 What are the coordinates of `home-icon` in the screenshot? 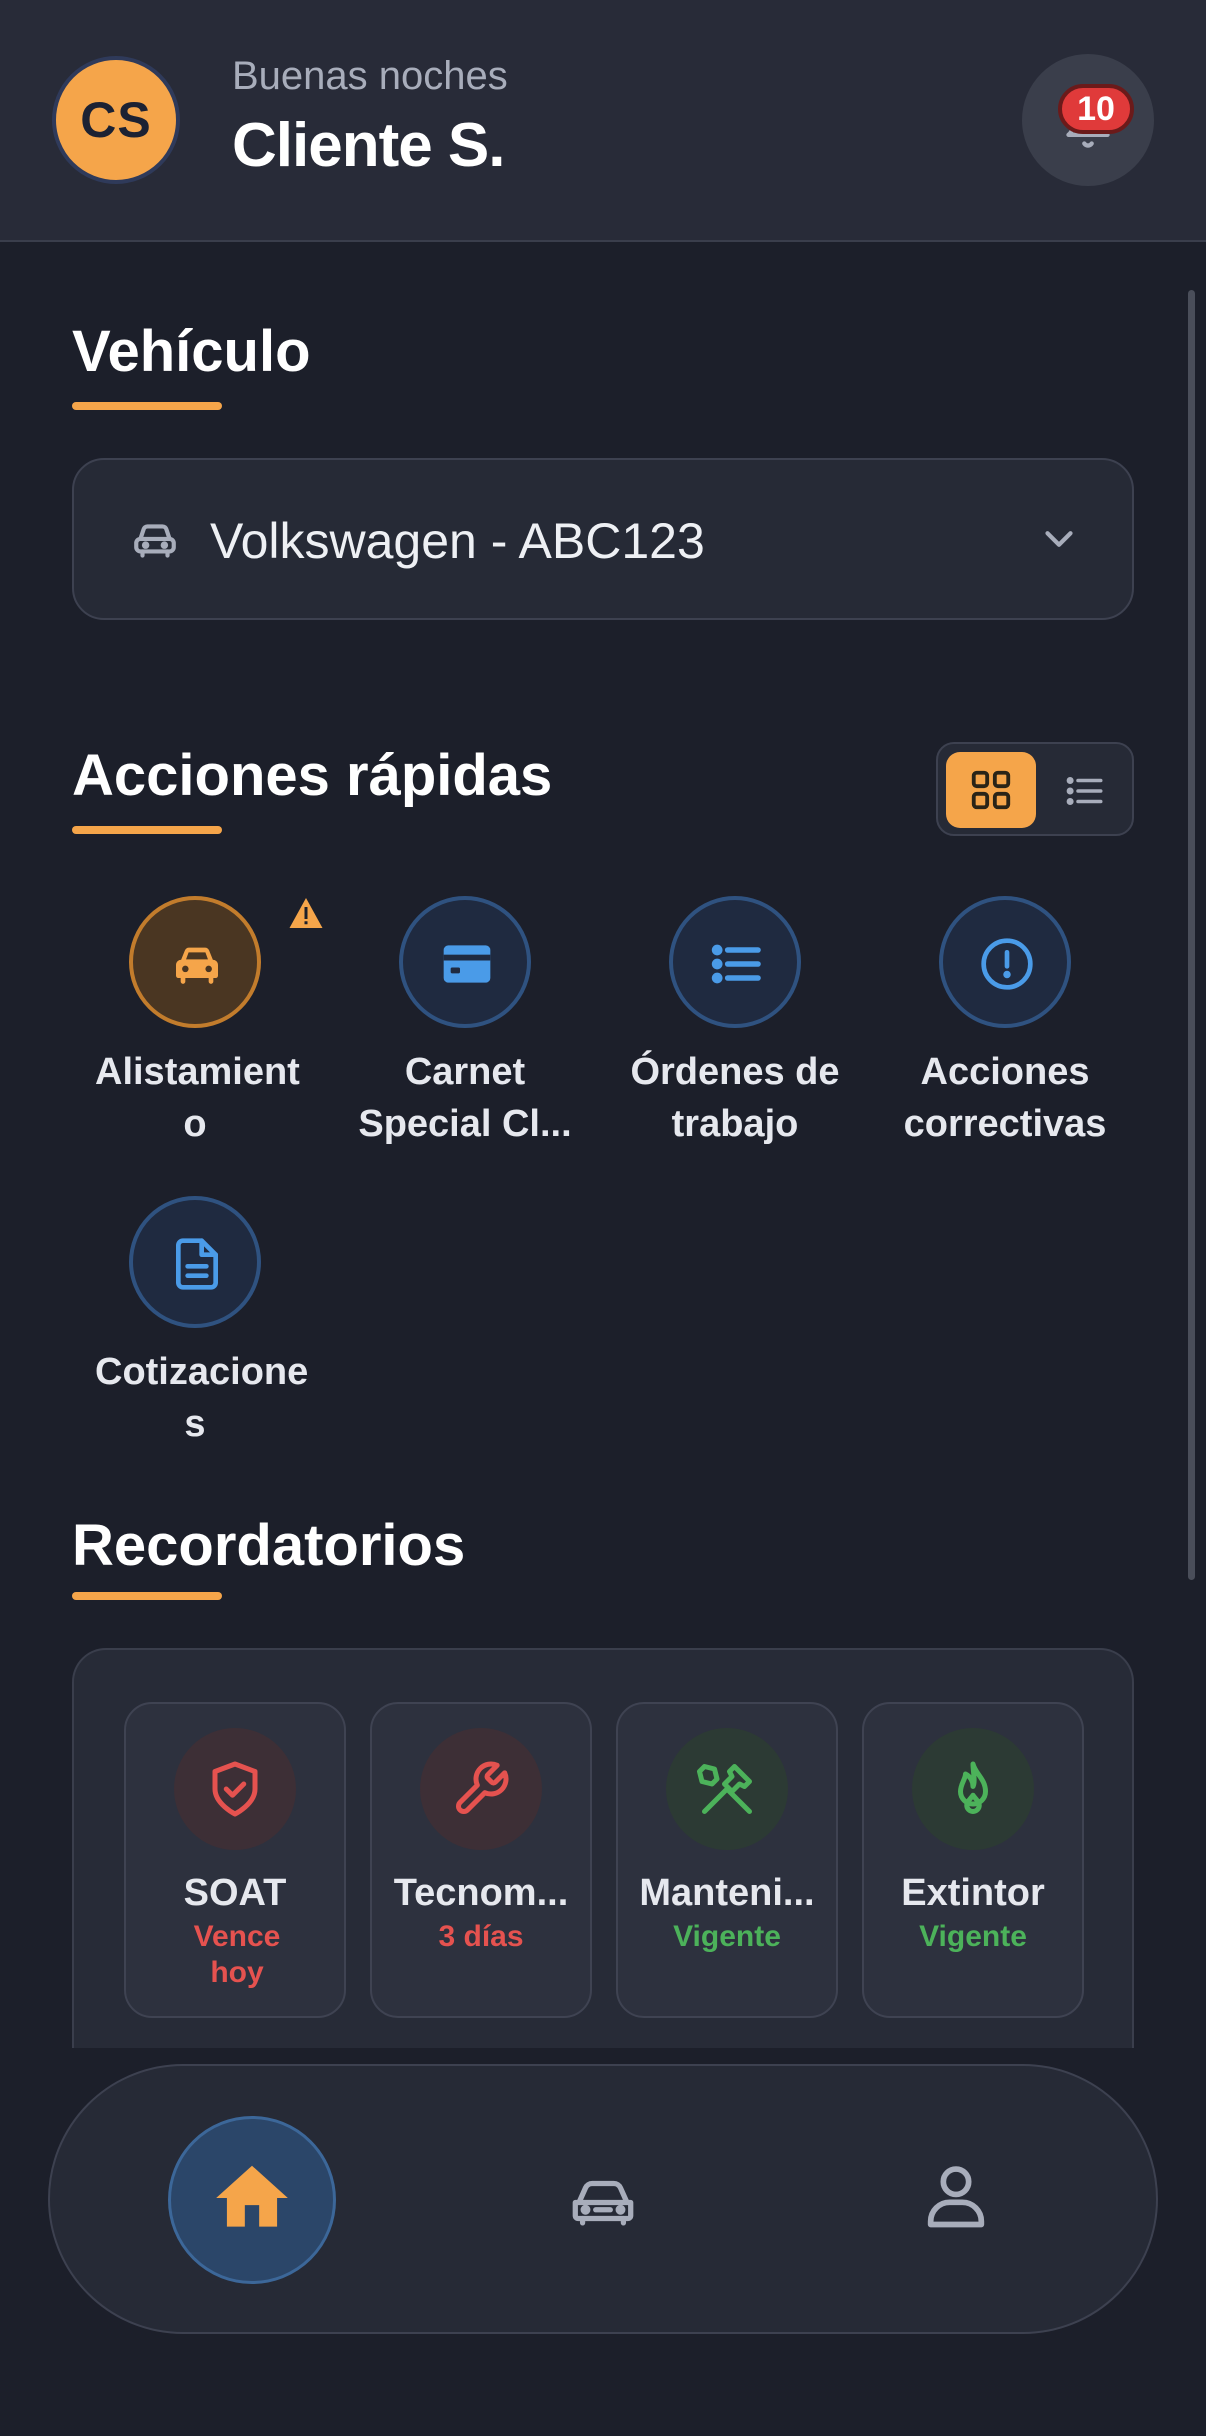 It's located at (252, 2196).